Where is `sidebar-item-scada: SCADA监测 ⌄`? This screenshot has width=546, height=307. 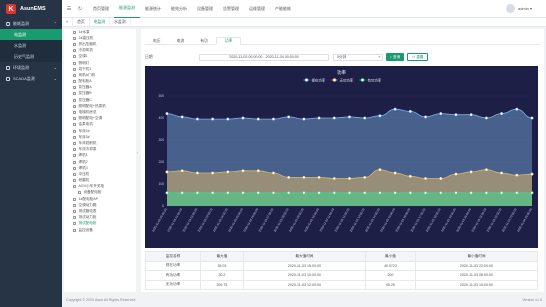 sidebar-item-scada: SCADA监测 ⌄ is located at coordinates (31, 78).